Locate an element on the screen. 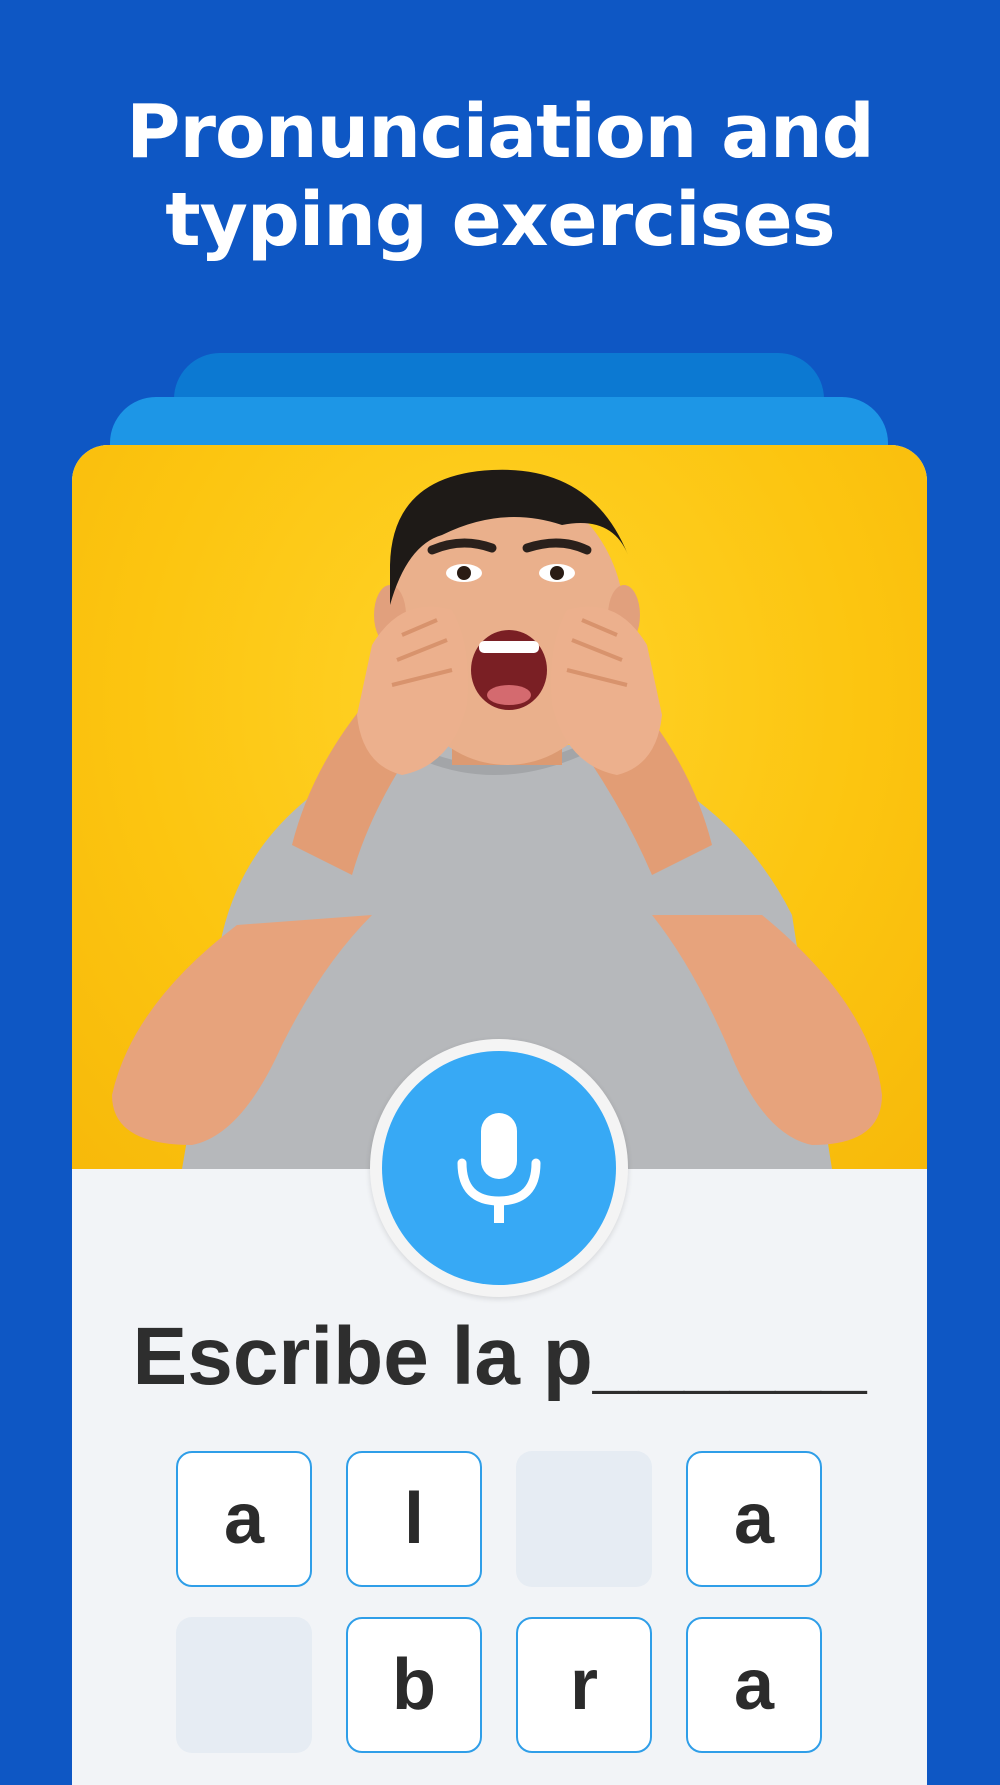 The width and height of the screenshot is (1000, 1785). headline-line-2: typing exercises is located at coordinates (500, 220).